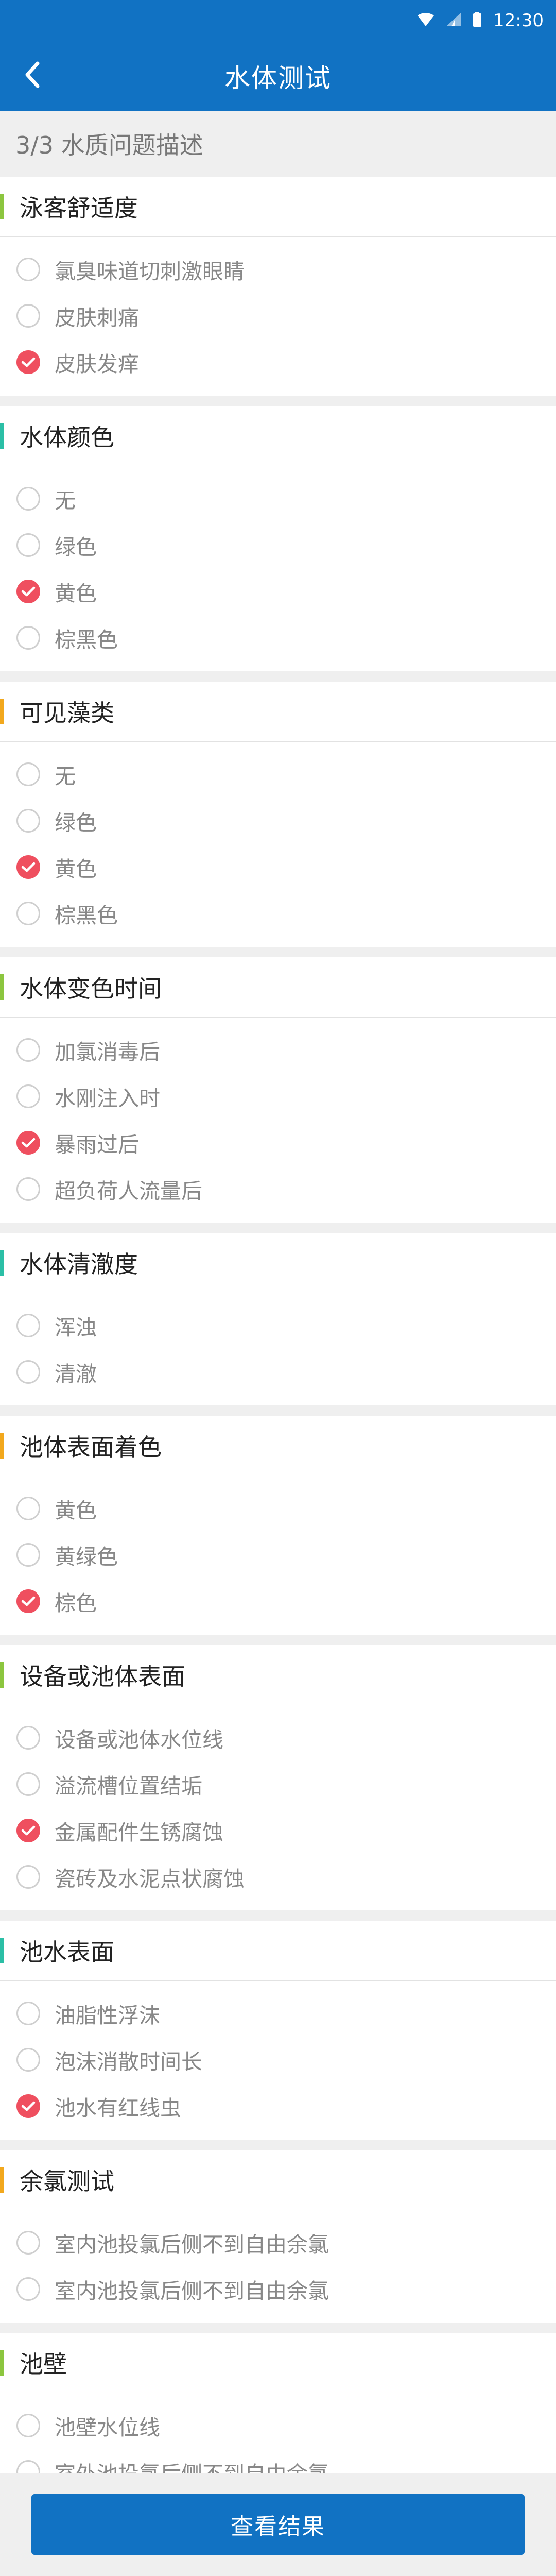  I want to click on option-item: 池水有红线虫, so click(278, 2106).